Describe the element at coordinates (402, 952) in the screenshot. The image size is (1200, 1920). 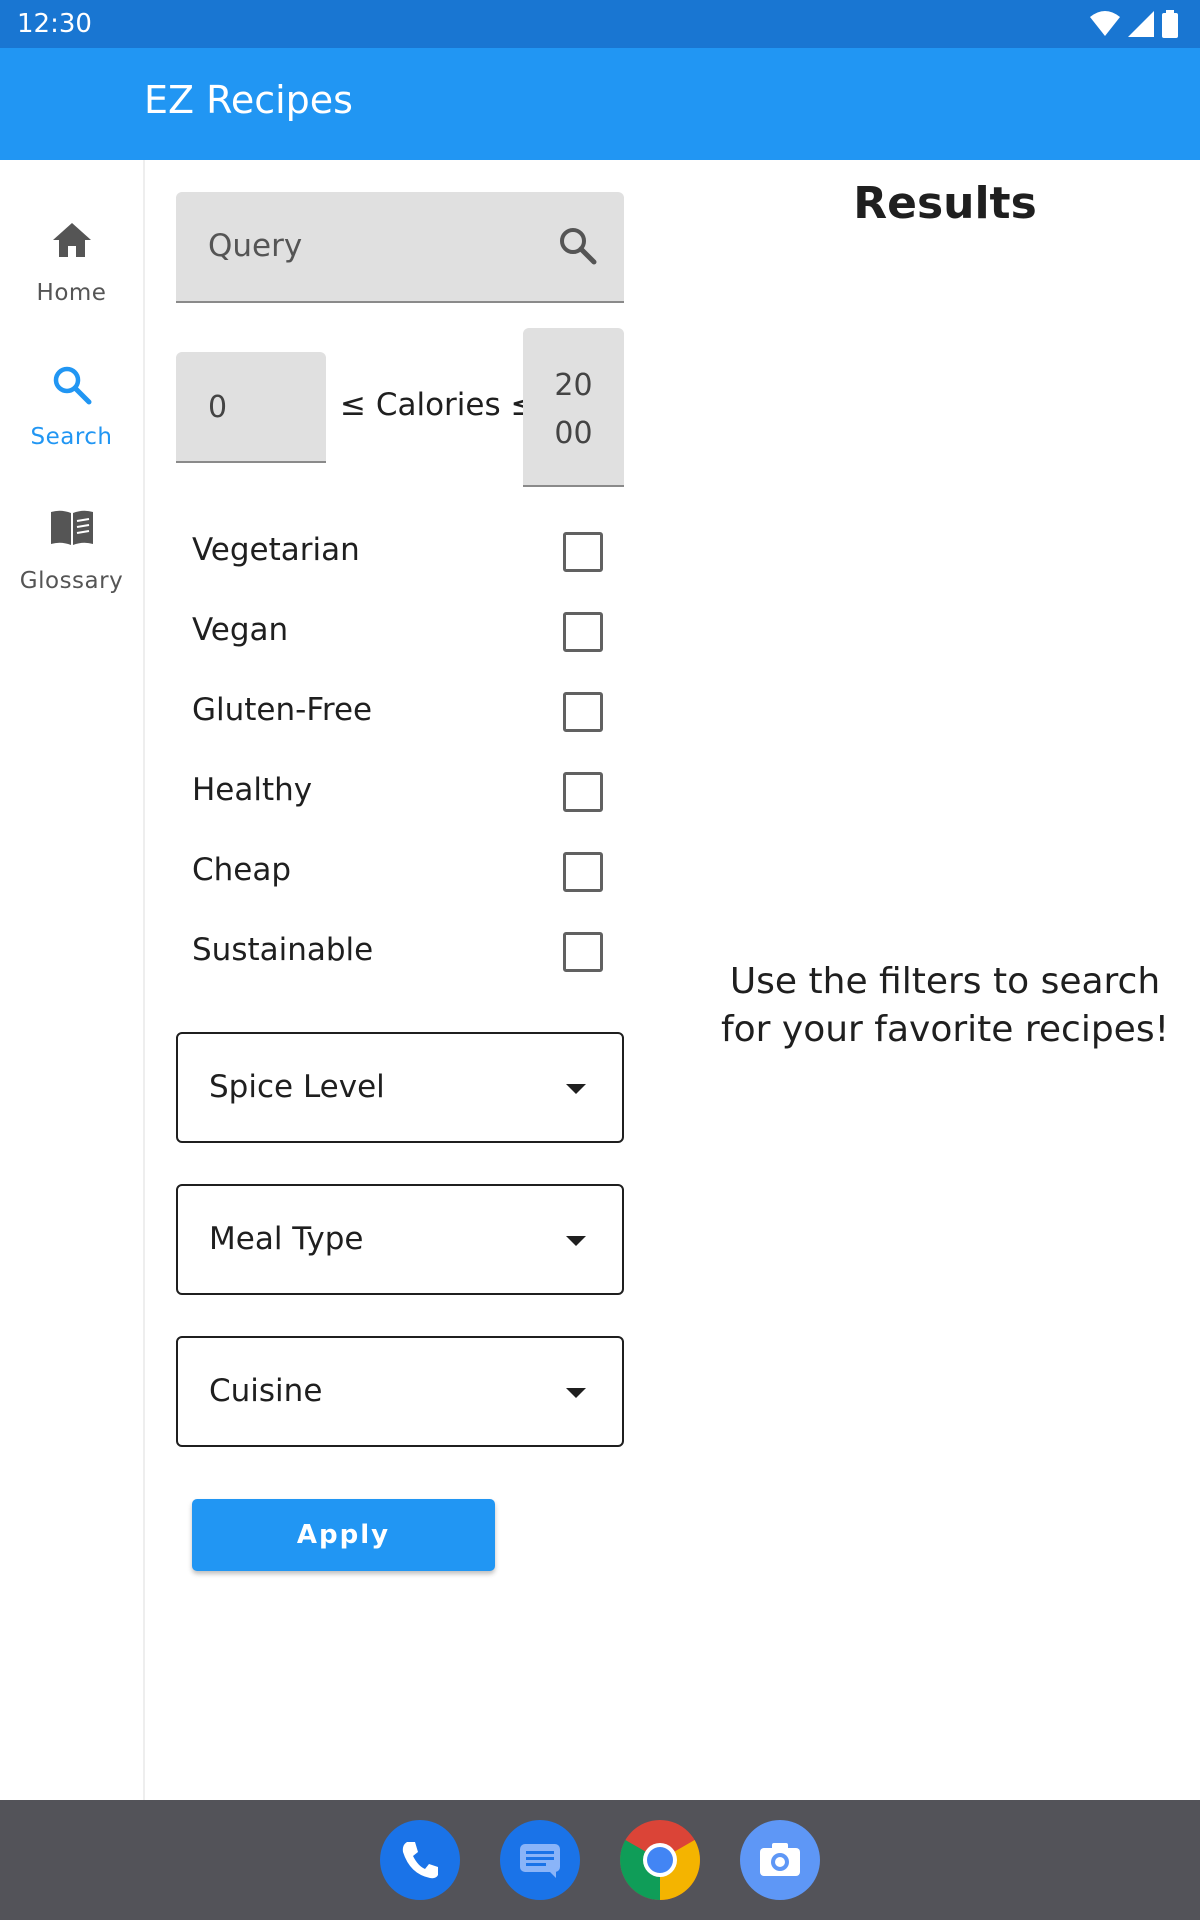
I see `checkbox-row-sustainable: Sustainable` at that location.